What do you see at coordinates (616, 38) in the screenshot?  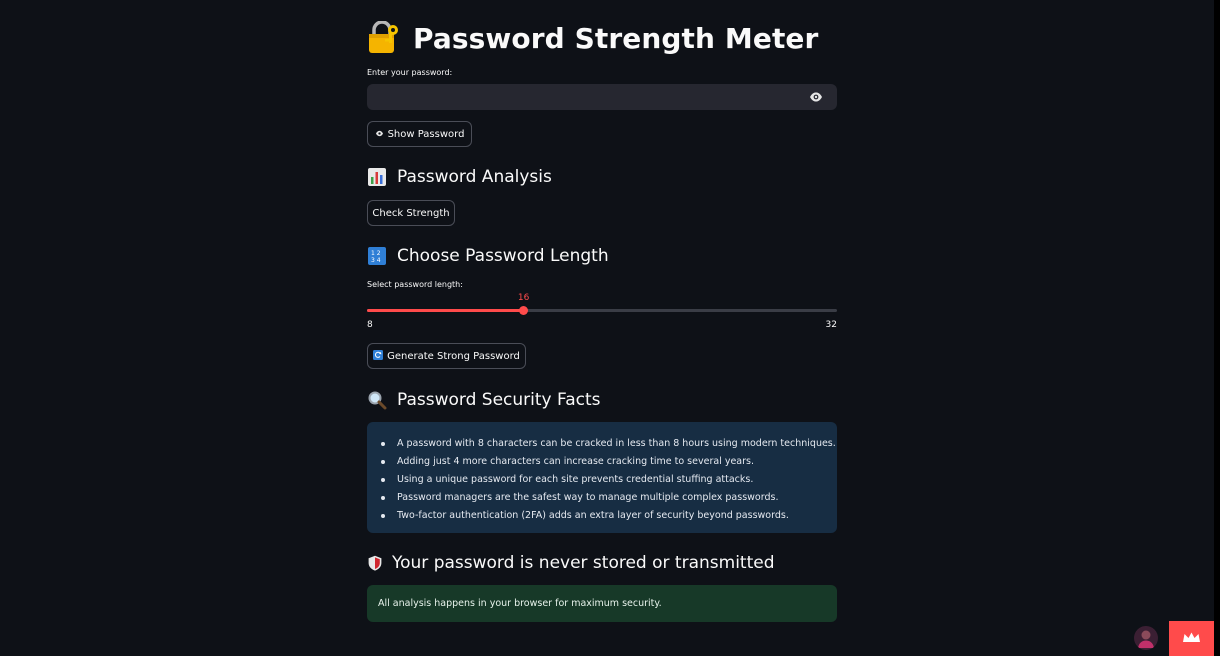 I see `page-title: Password Strength Meter` at bounding box center [616, 38].